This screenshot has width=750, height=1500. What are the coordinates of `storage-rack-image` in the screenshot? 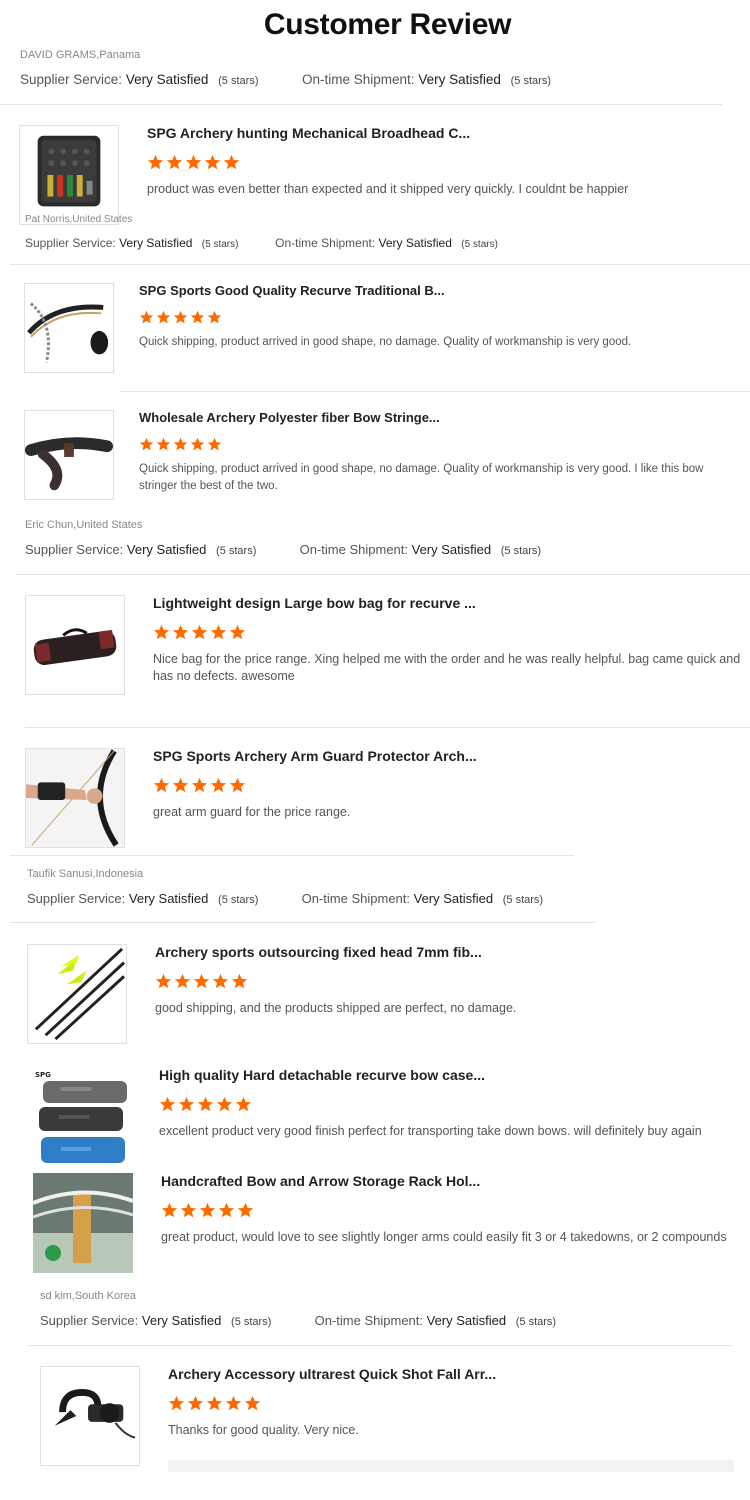 It's located at (83, 1223).